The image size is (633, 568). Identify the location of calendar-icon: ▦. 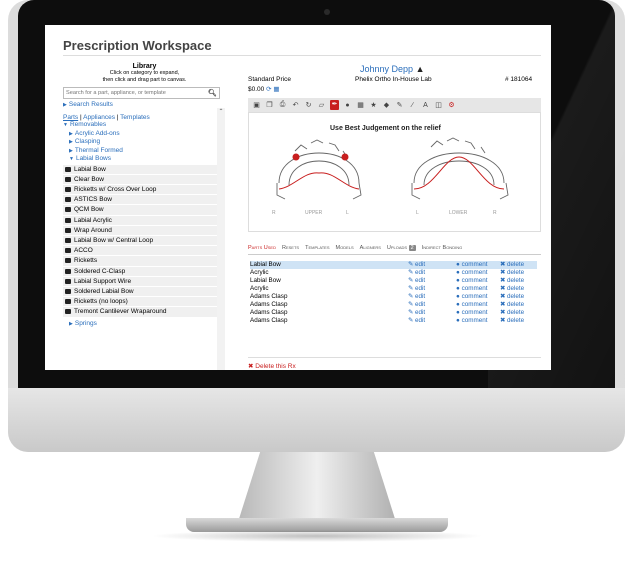
(276, 89).